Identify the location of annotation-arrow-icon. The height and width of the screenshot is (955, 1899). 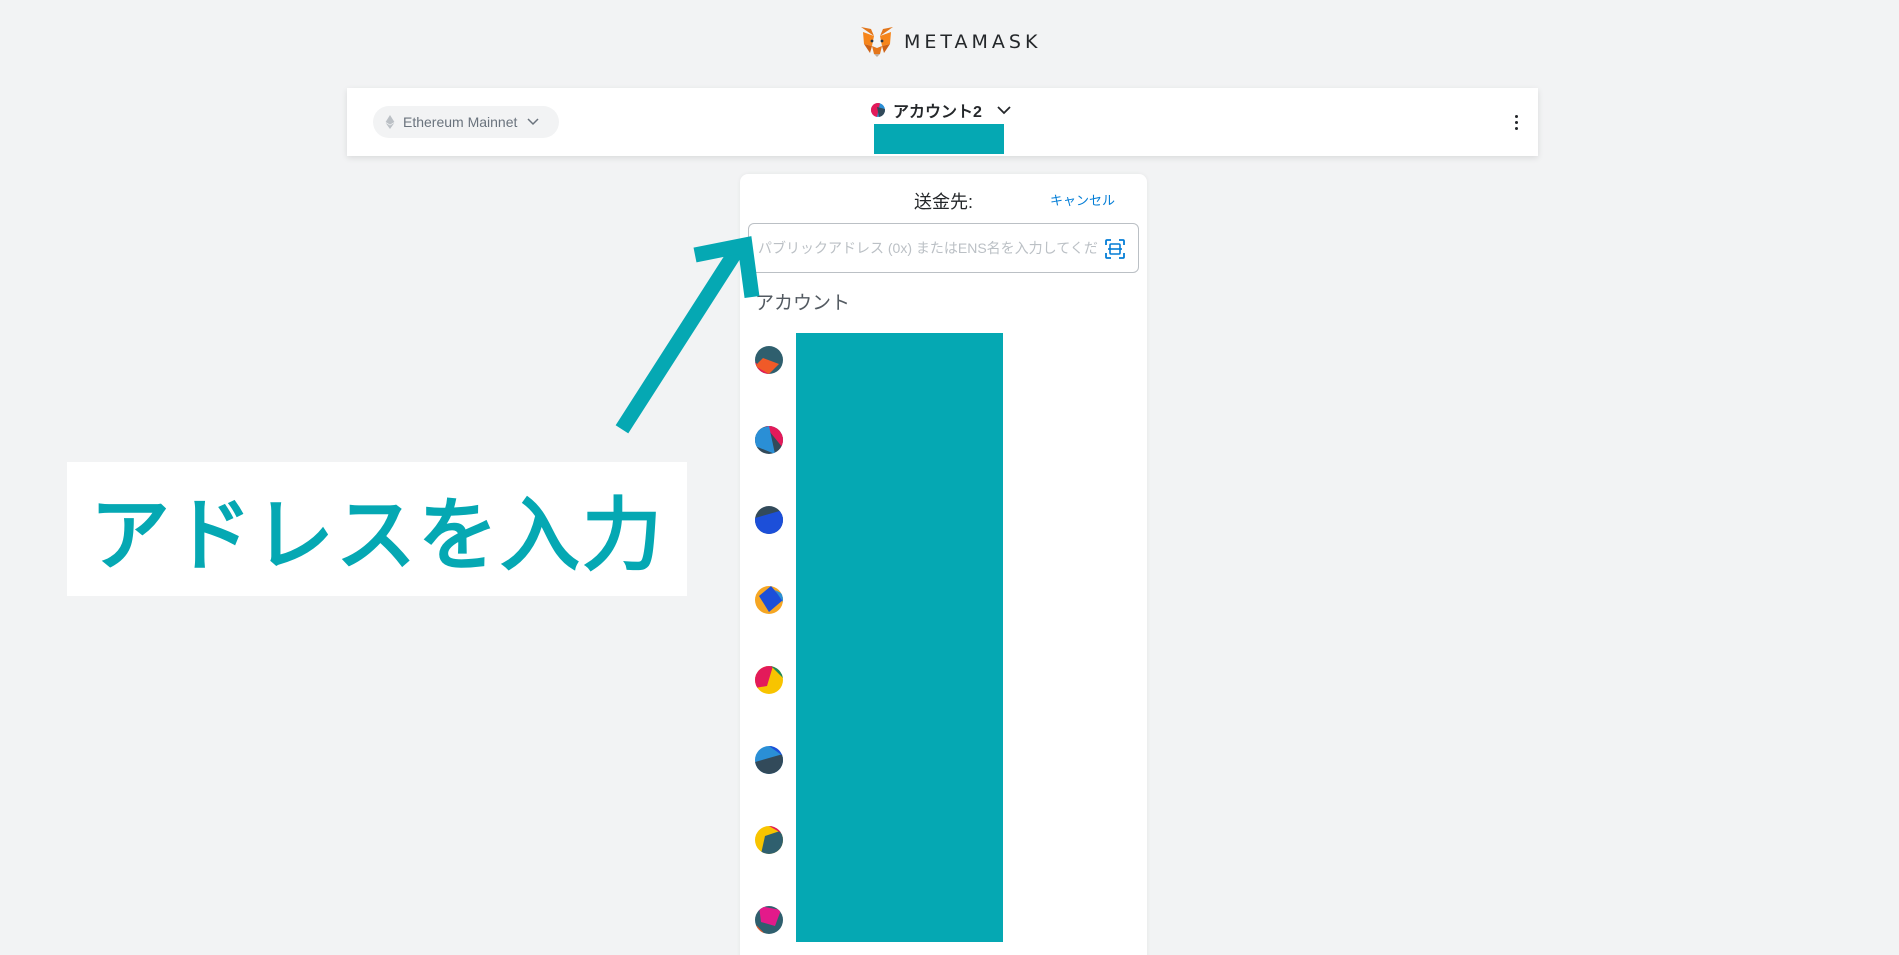
(687, 335).